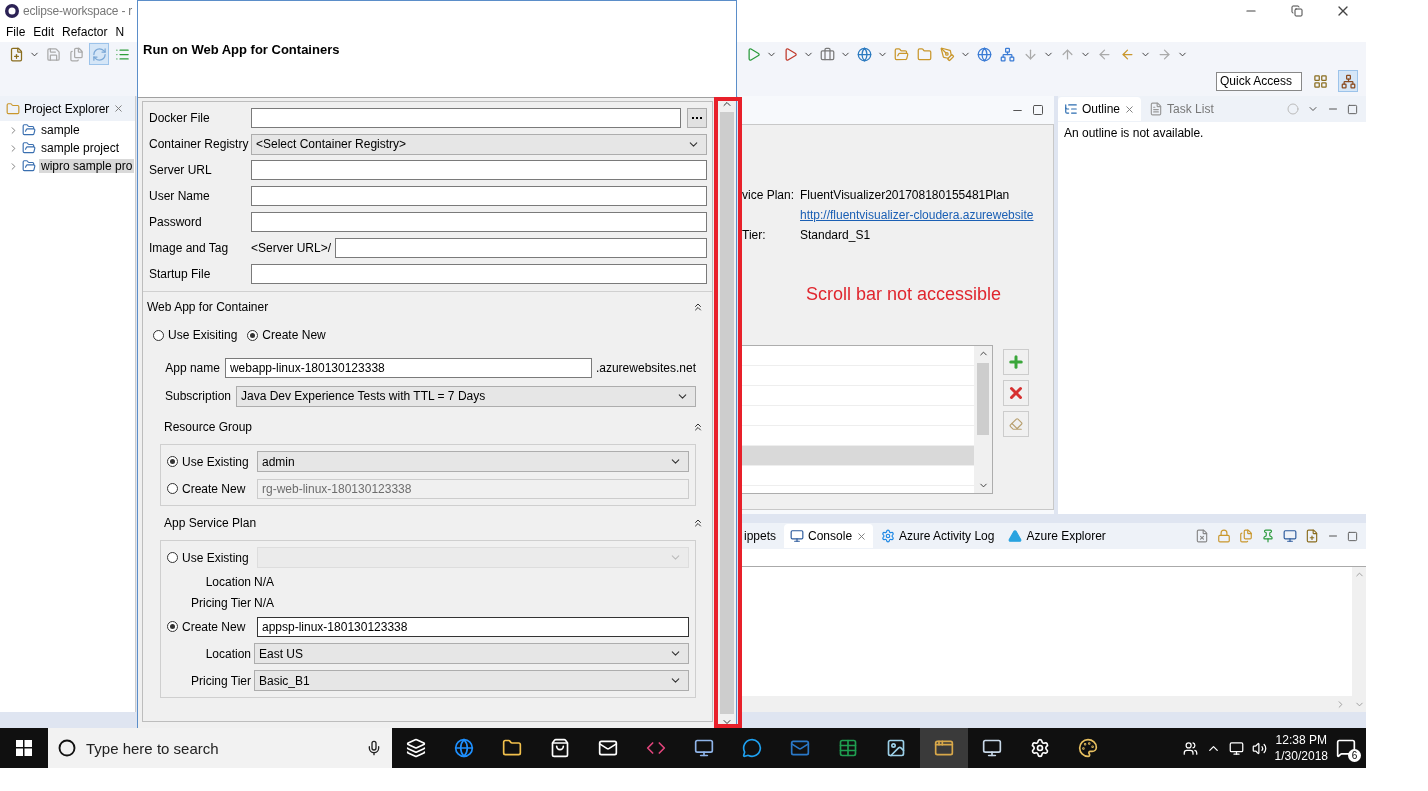 This screenshot has width=1428, height=791. Describe the element at coordinates (1088, 748) in the screenshot. I see `paint-icon` at that location.